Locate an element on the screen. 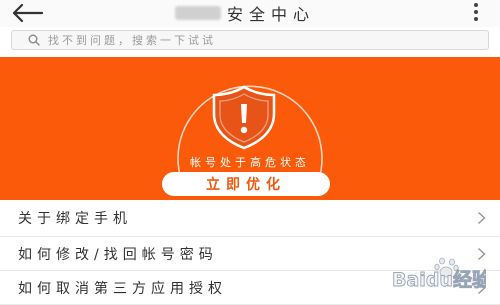  blurred-app-name is located at coordinates (198, 13).